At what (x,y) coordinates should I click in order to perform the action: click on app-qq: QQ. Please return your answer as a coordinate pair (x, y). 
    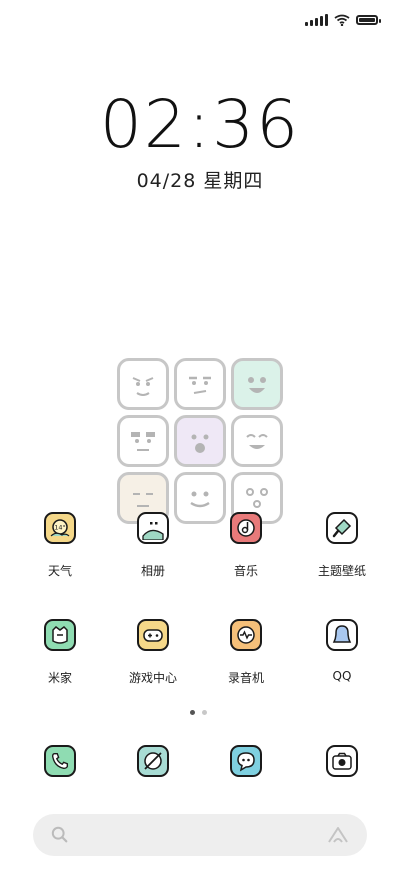
    Looking at the image, I should click on (342, 651).